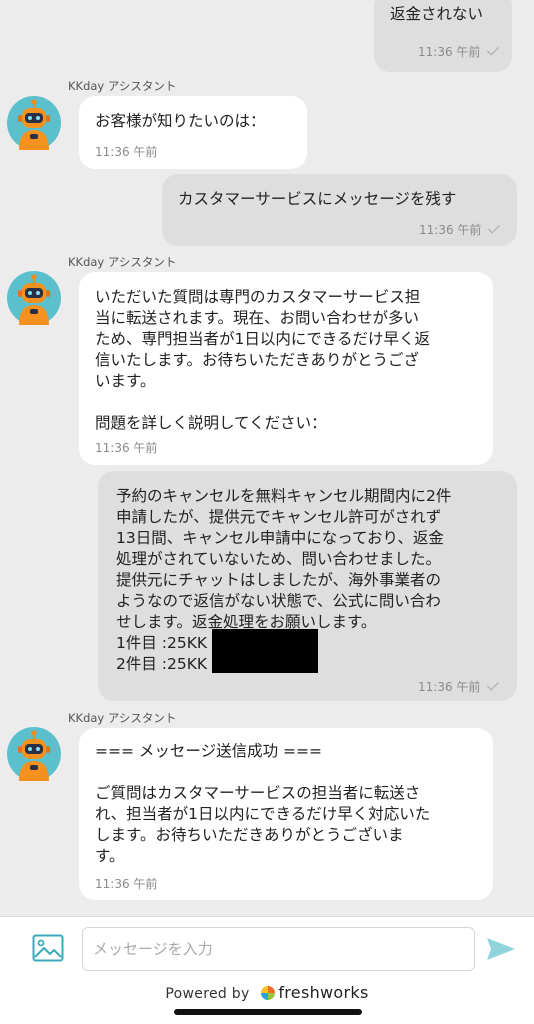  Describe the element at coordinates (180, 121) in the screenshot. I see `message-text: お客様が知りたいのは：` at that location.